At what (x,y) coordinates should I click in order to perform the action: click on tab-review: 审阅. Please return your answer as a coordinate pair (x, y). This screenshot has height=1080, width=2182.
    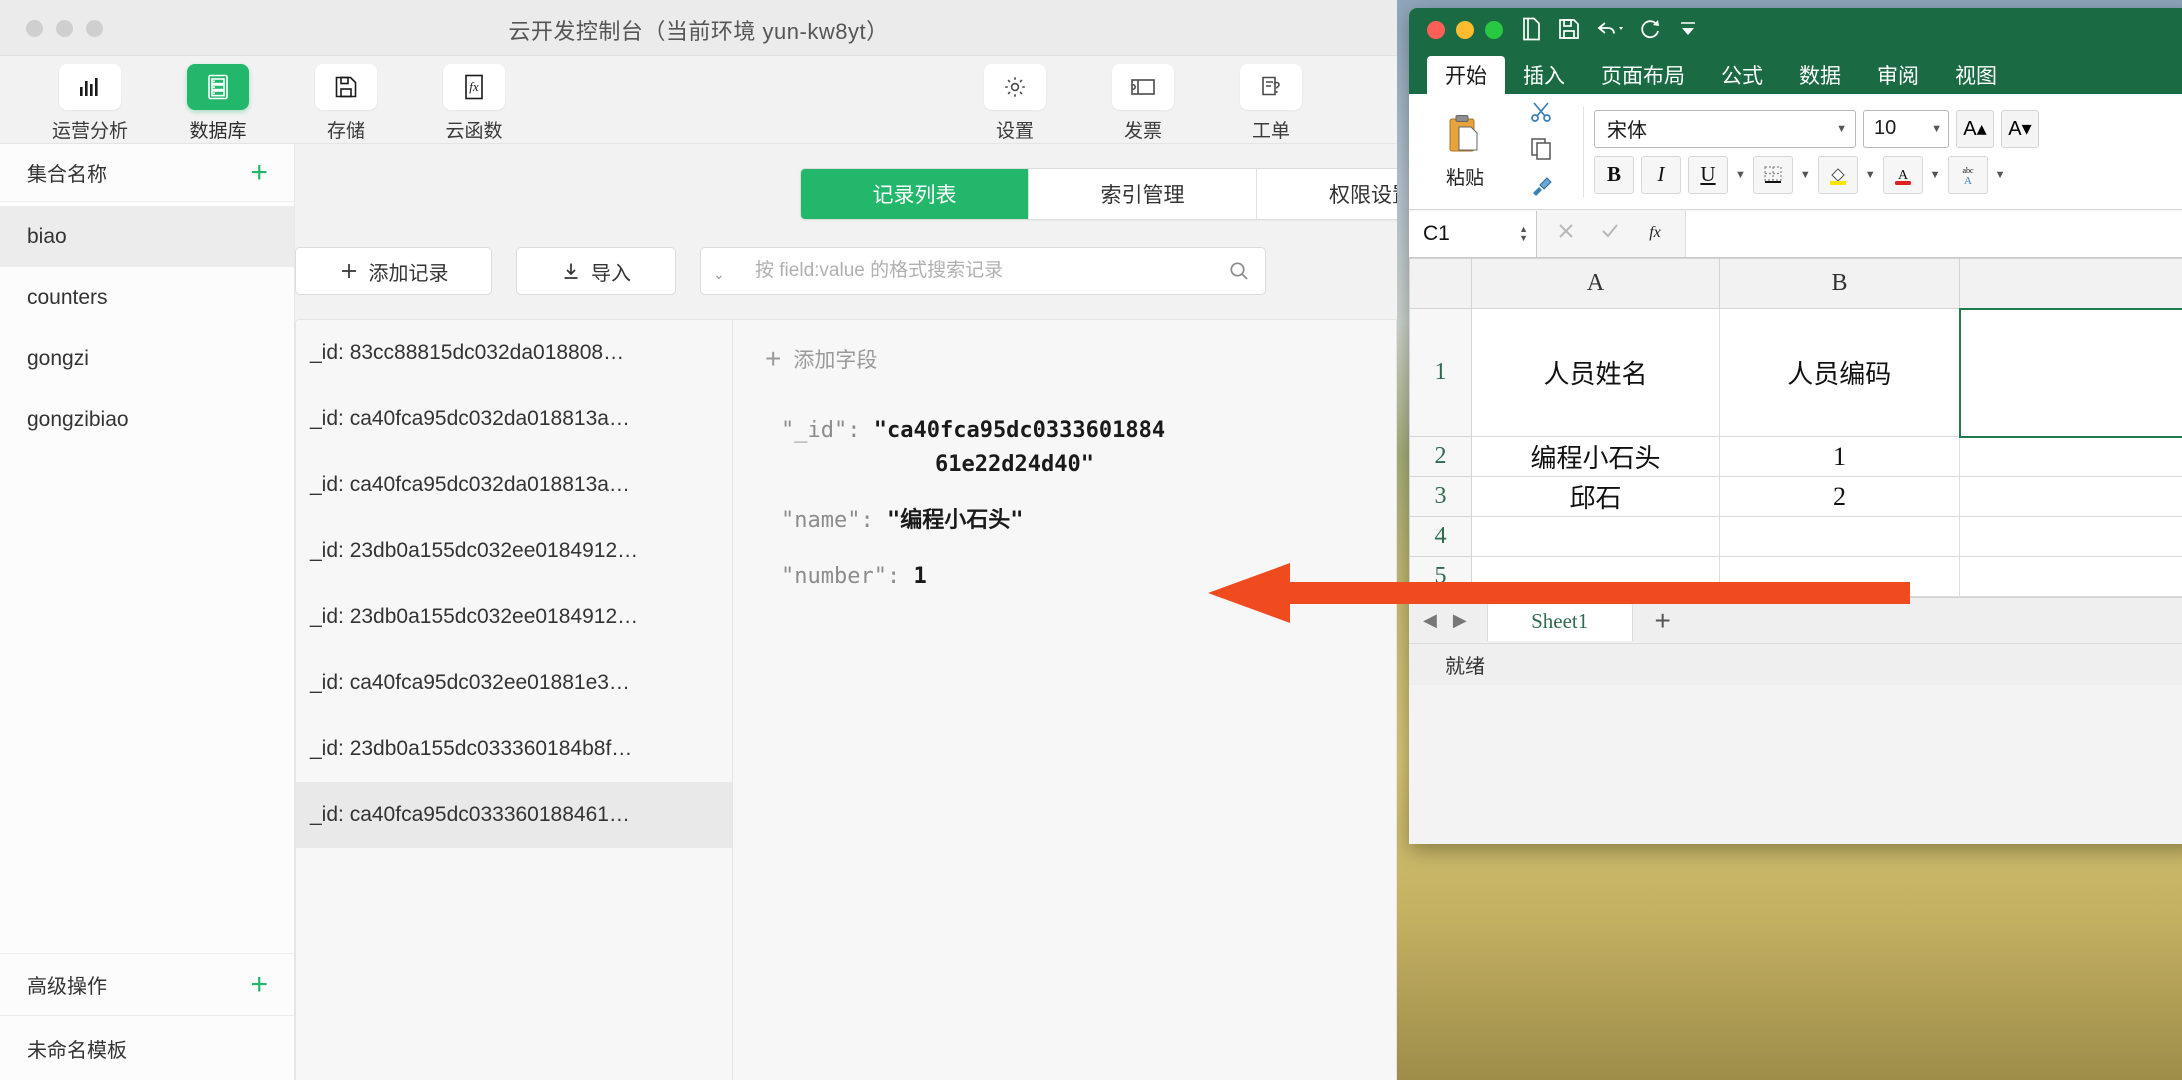
    Looking at the image, I should click on (1898, 75).